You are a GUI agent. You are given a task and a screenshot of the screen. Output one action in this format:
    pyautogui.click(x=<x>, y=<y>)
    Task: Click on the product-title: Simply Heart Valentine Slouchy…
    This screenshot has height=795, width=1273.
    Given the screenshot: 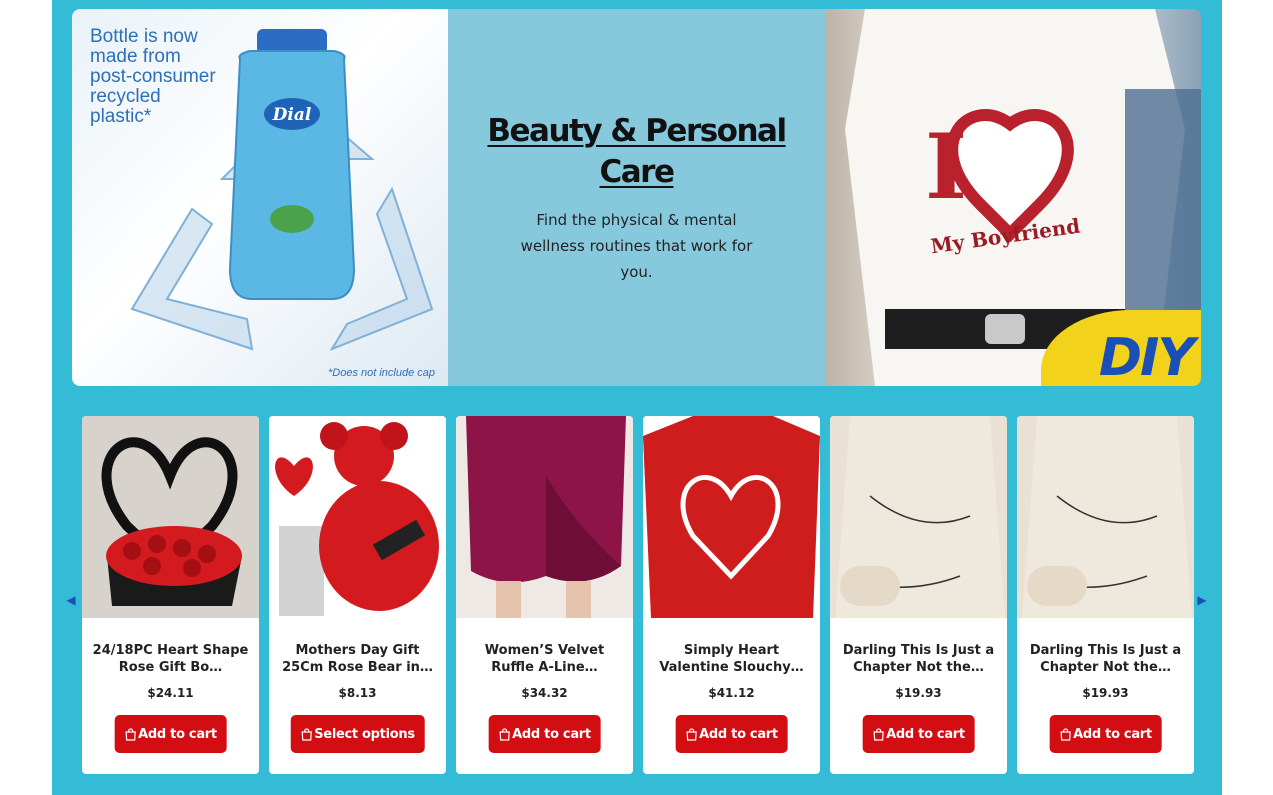 What is the action you would take?
    pyautogui.click(x=731, y=659)
    